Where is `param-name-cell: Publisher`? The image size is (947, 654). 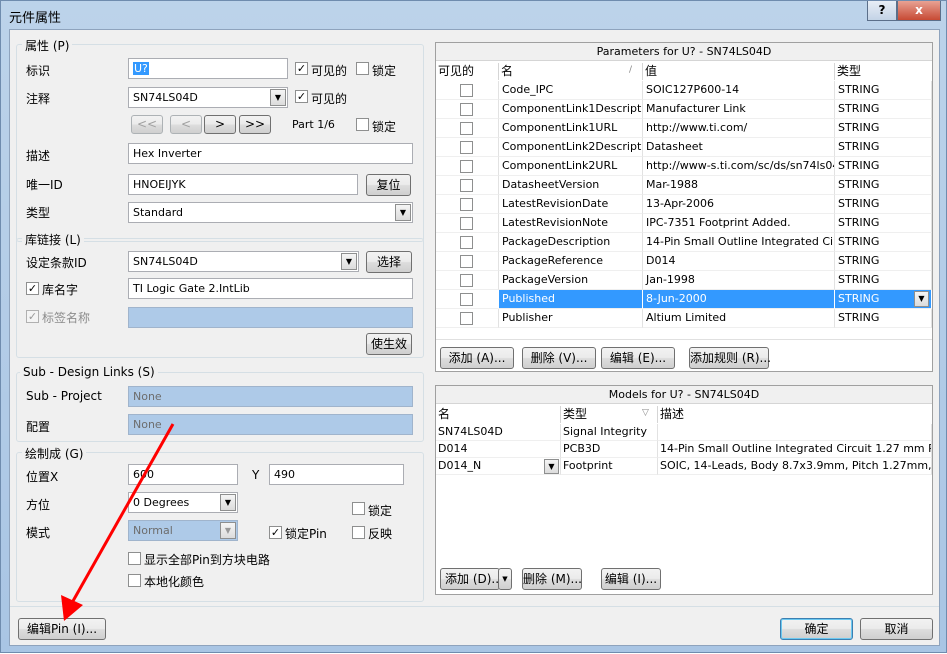 param-name-cell: Publisher is located at coordinates (571, 318).